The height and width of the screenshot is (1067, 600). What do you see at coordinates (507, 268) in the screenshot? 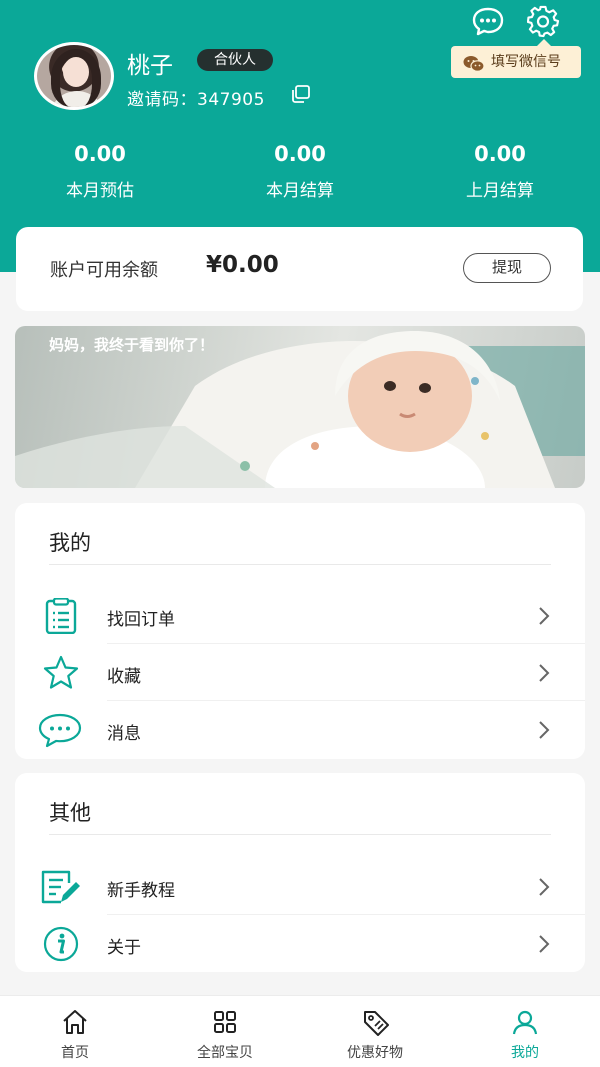
I see `withdraw-button: 提现` at bounding box center [507, 268].